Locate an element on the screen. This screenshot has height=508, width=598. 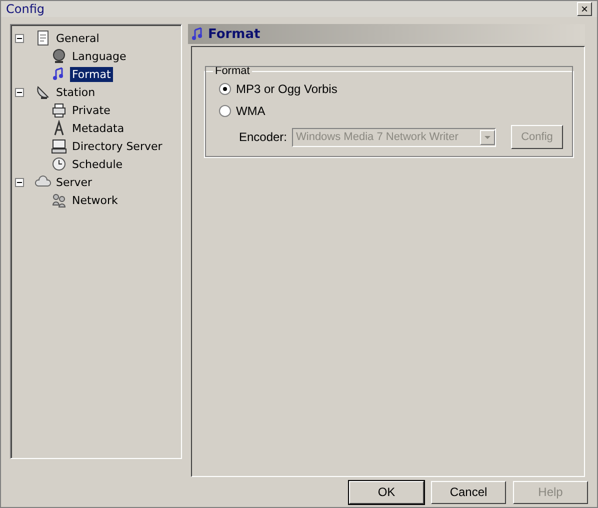
globe-icon is located at coordinates (59, 56).